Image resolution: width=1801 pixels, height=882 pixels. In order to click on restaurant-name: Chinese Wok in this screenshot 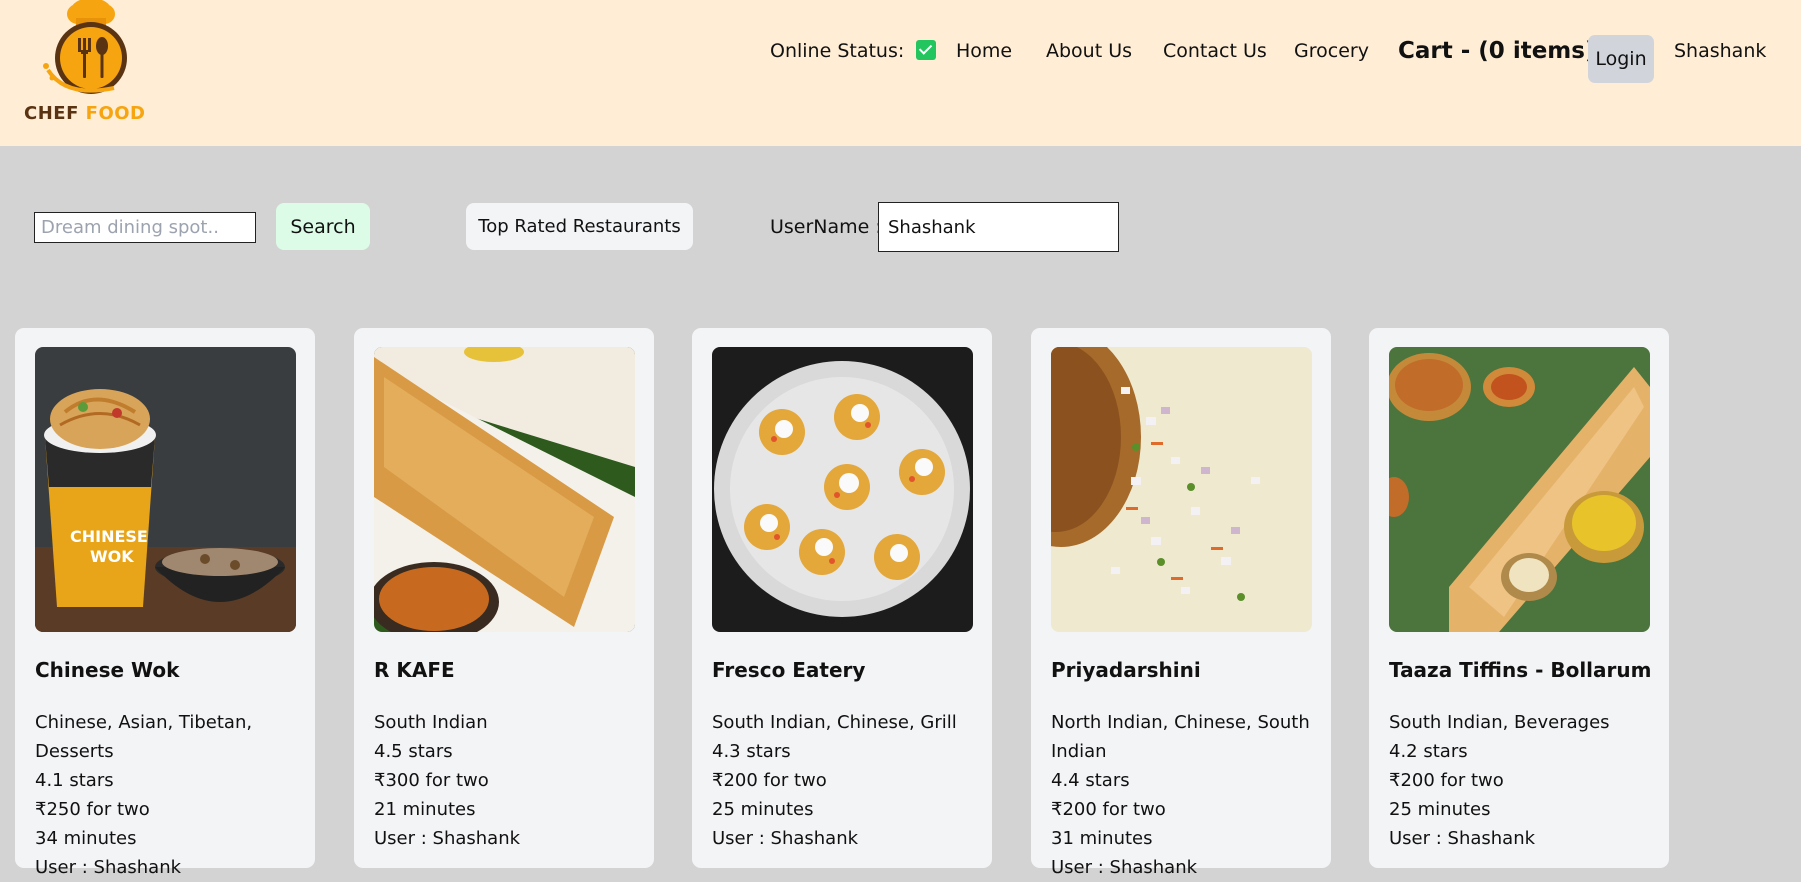, I will do `click(107, 670)`.